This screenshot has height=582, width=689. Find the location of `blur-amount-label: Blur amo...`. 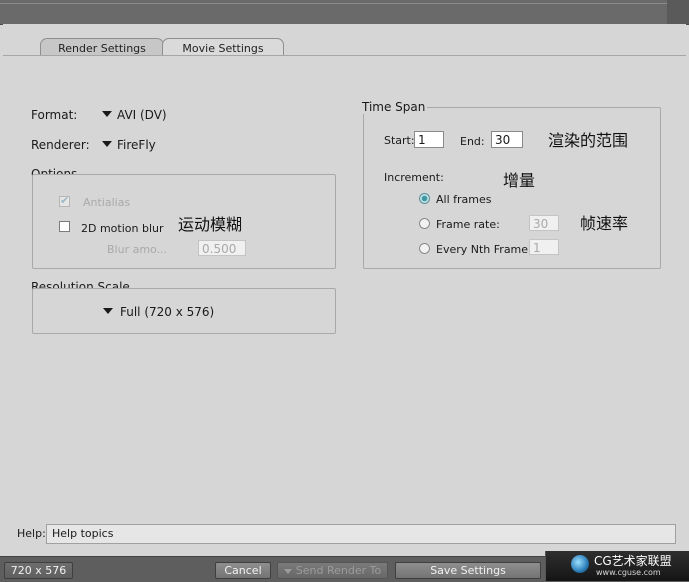

blur-amount-label: Blur amo... is located at coordinates (137, 249).